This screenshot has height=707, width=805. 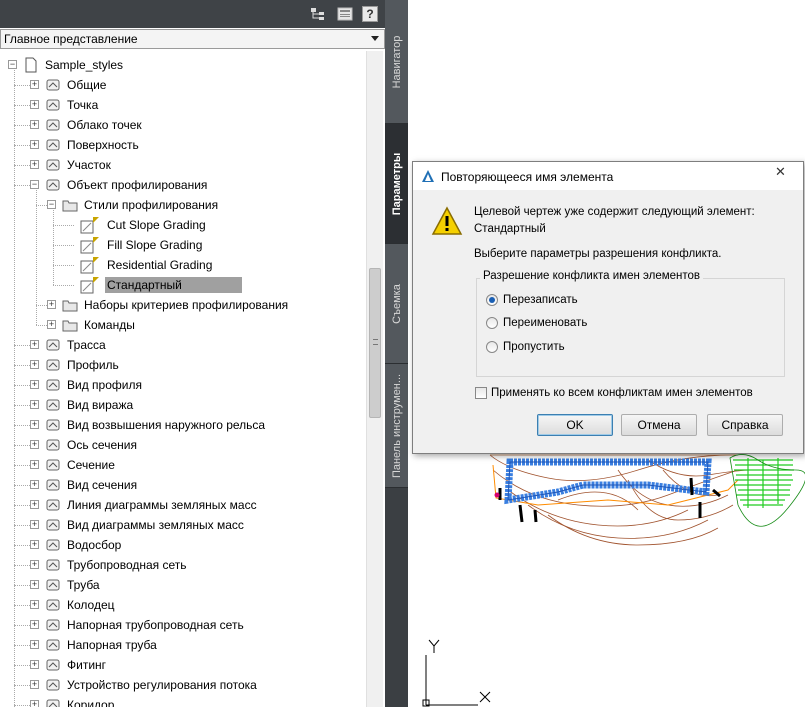 I want to click on tree-item: + Труба, so click(x=183, y=585).